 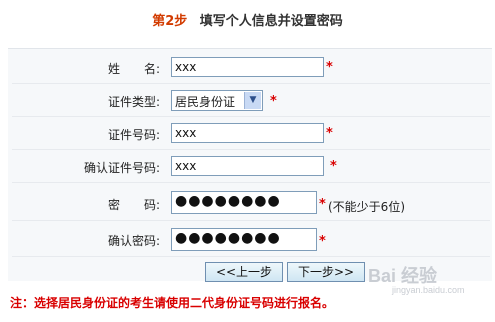 I want to click on confirm-password-input: ●●●●●●●●, so click(x=244, y=239).